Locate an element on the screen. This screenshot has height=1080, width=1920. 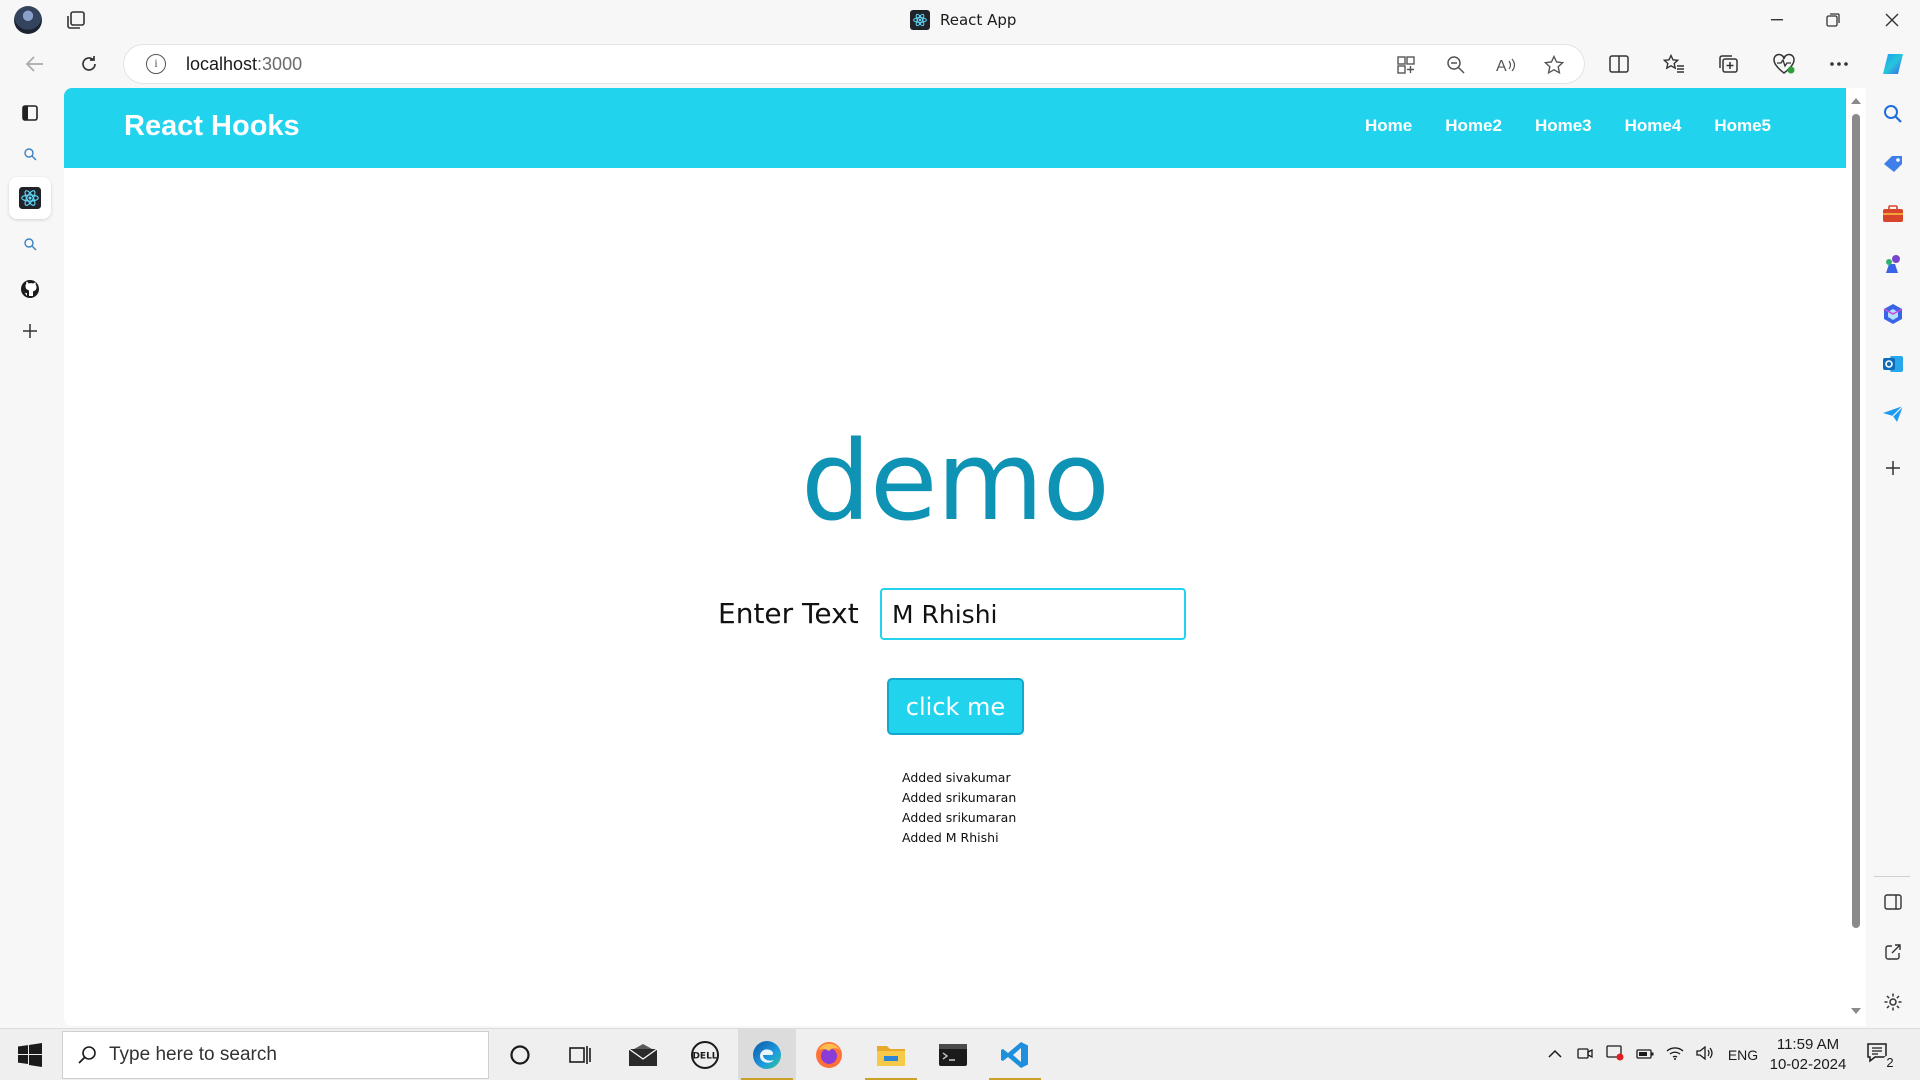
firefox-app-icon is located at coordinates (829, 1054).